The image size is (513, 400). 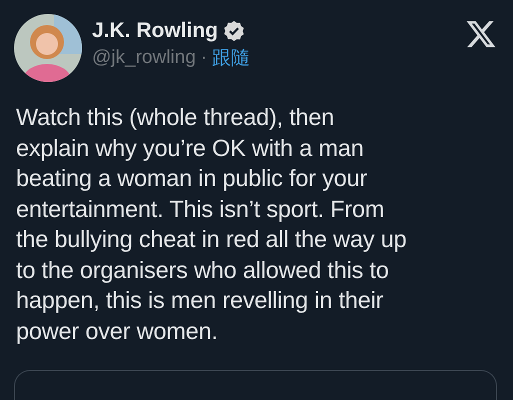 What do you see at coordinates (481, 34) in the screenshot?
I see `x-logo-icon` at bounding box center [481, 34].